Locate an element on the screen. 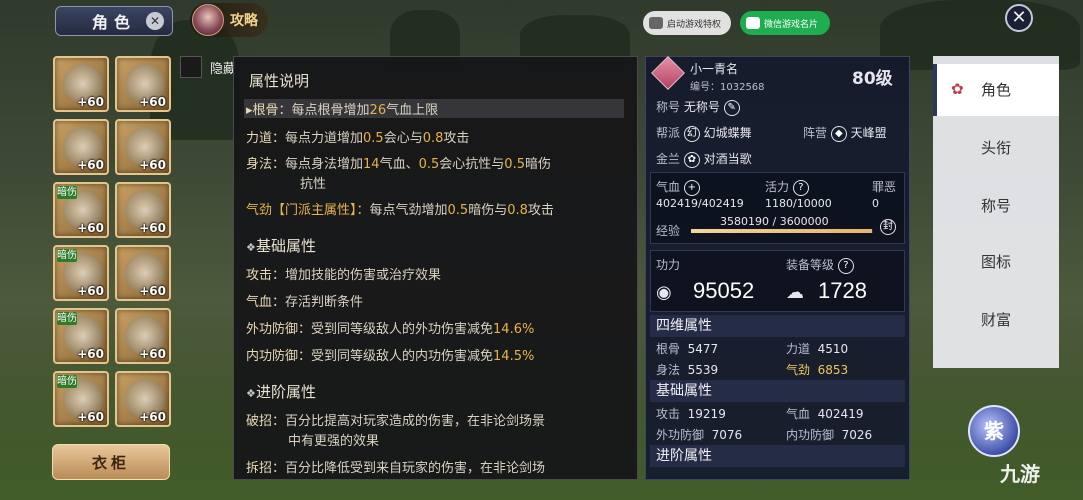 The image size is (1083, 500). xp-label: 经验 is located at coordinates (668, 231).